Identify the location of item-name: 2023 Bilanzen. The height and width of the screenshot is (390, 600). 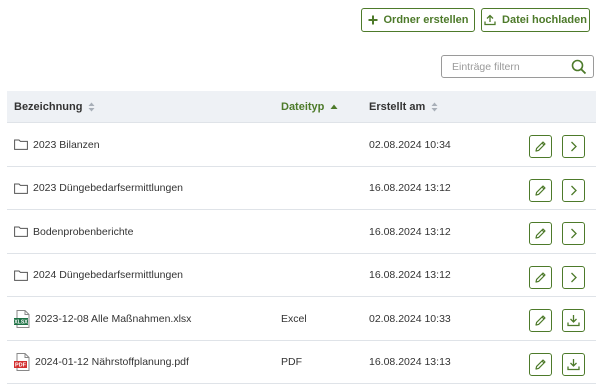
(66, 145).